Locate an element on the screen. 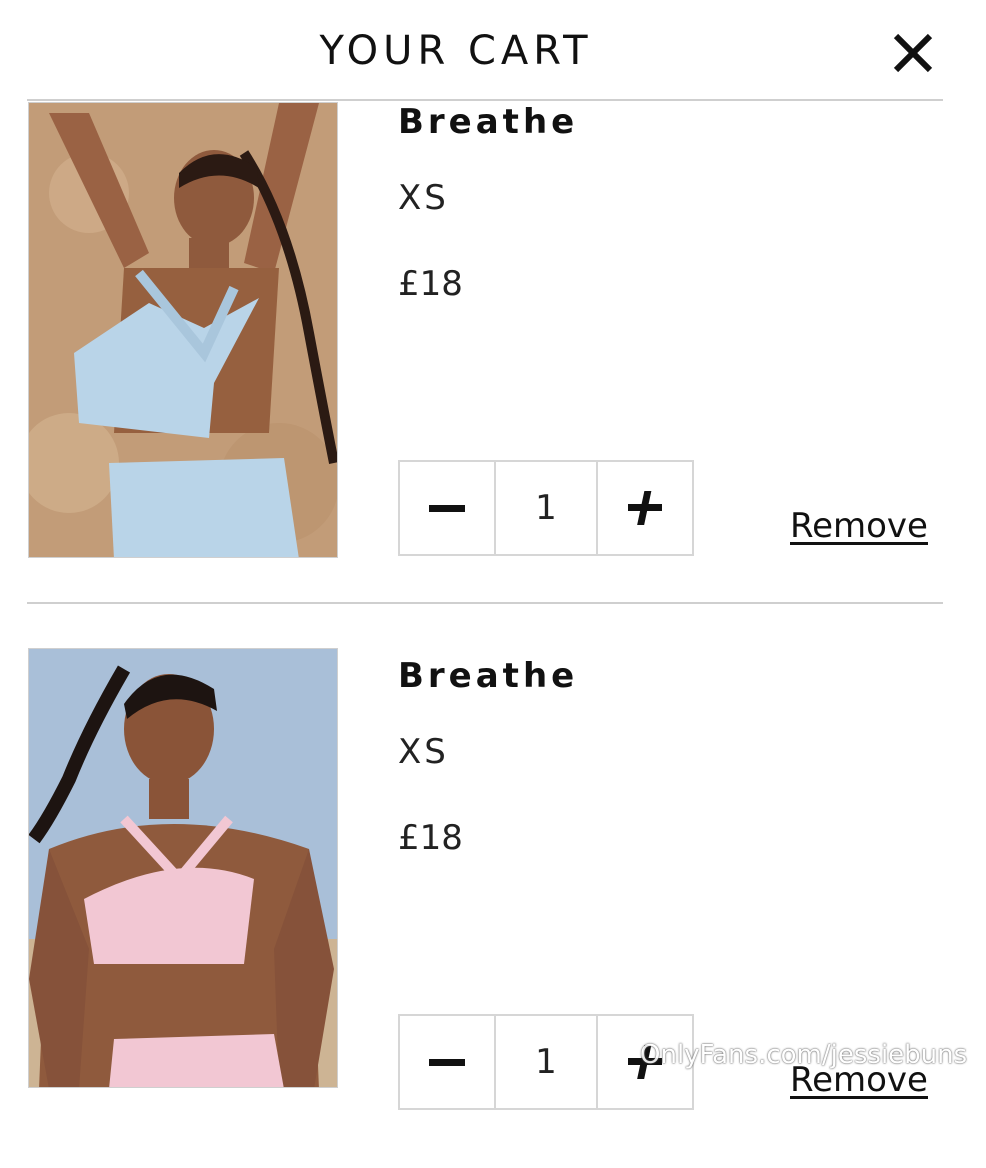  cart-header: YOUR CART is located at coordinates (493, 50).